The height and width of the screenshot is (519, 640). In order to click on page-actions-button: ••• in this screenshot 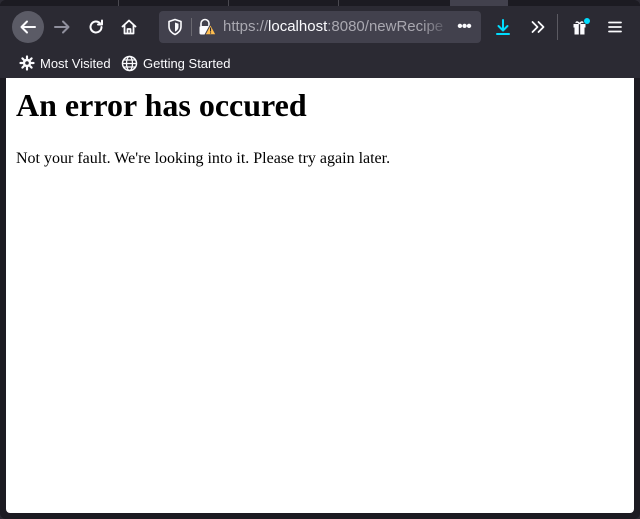, I will do `click(464, 27)`.